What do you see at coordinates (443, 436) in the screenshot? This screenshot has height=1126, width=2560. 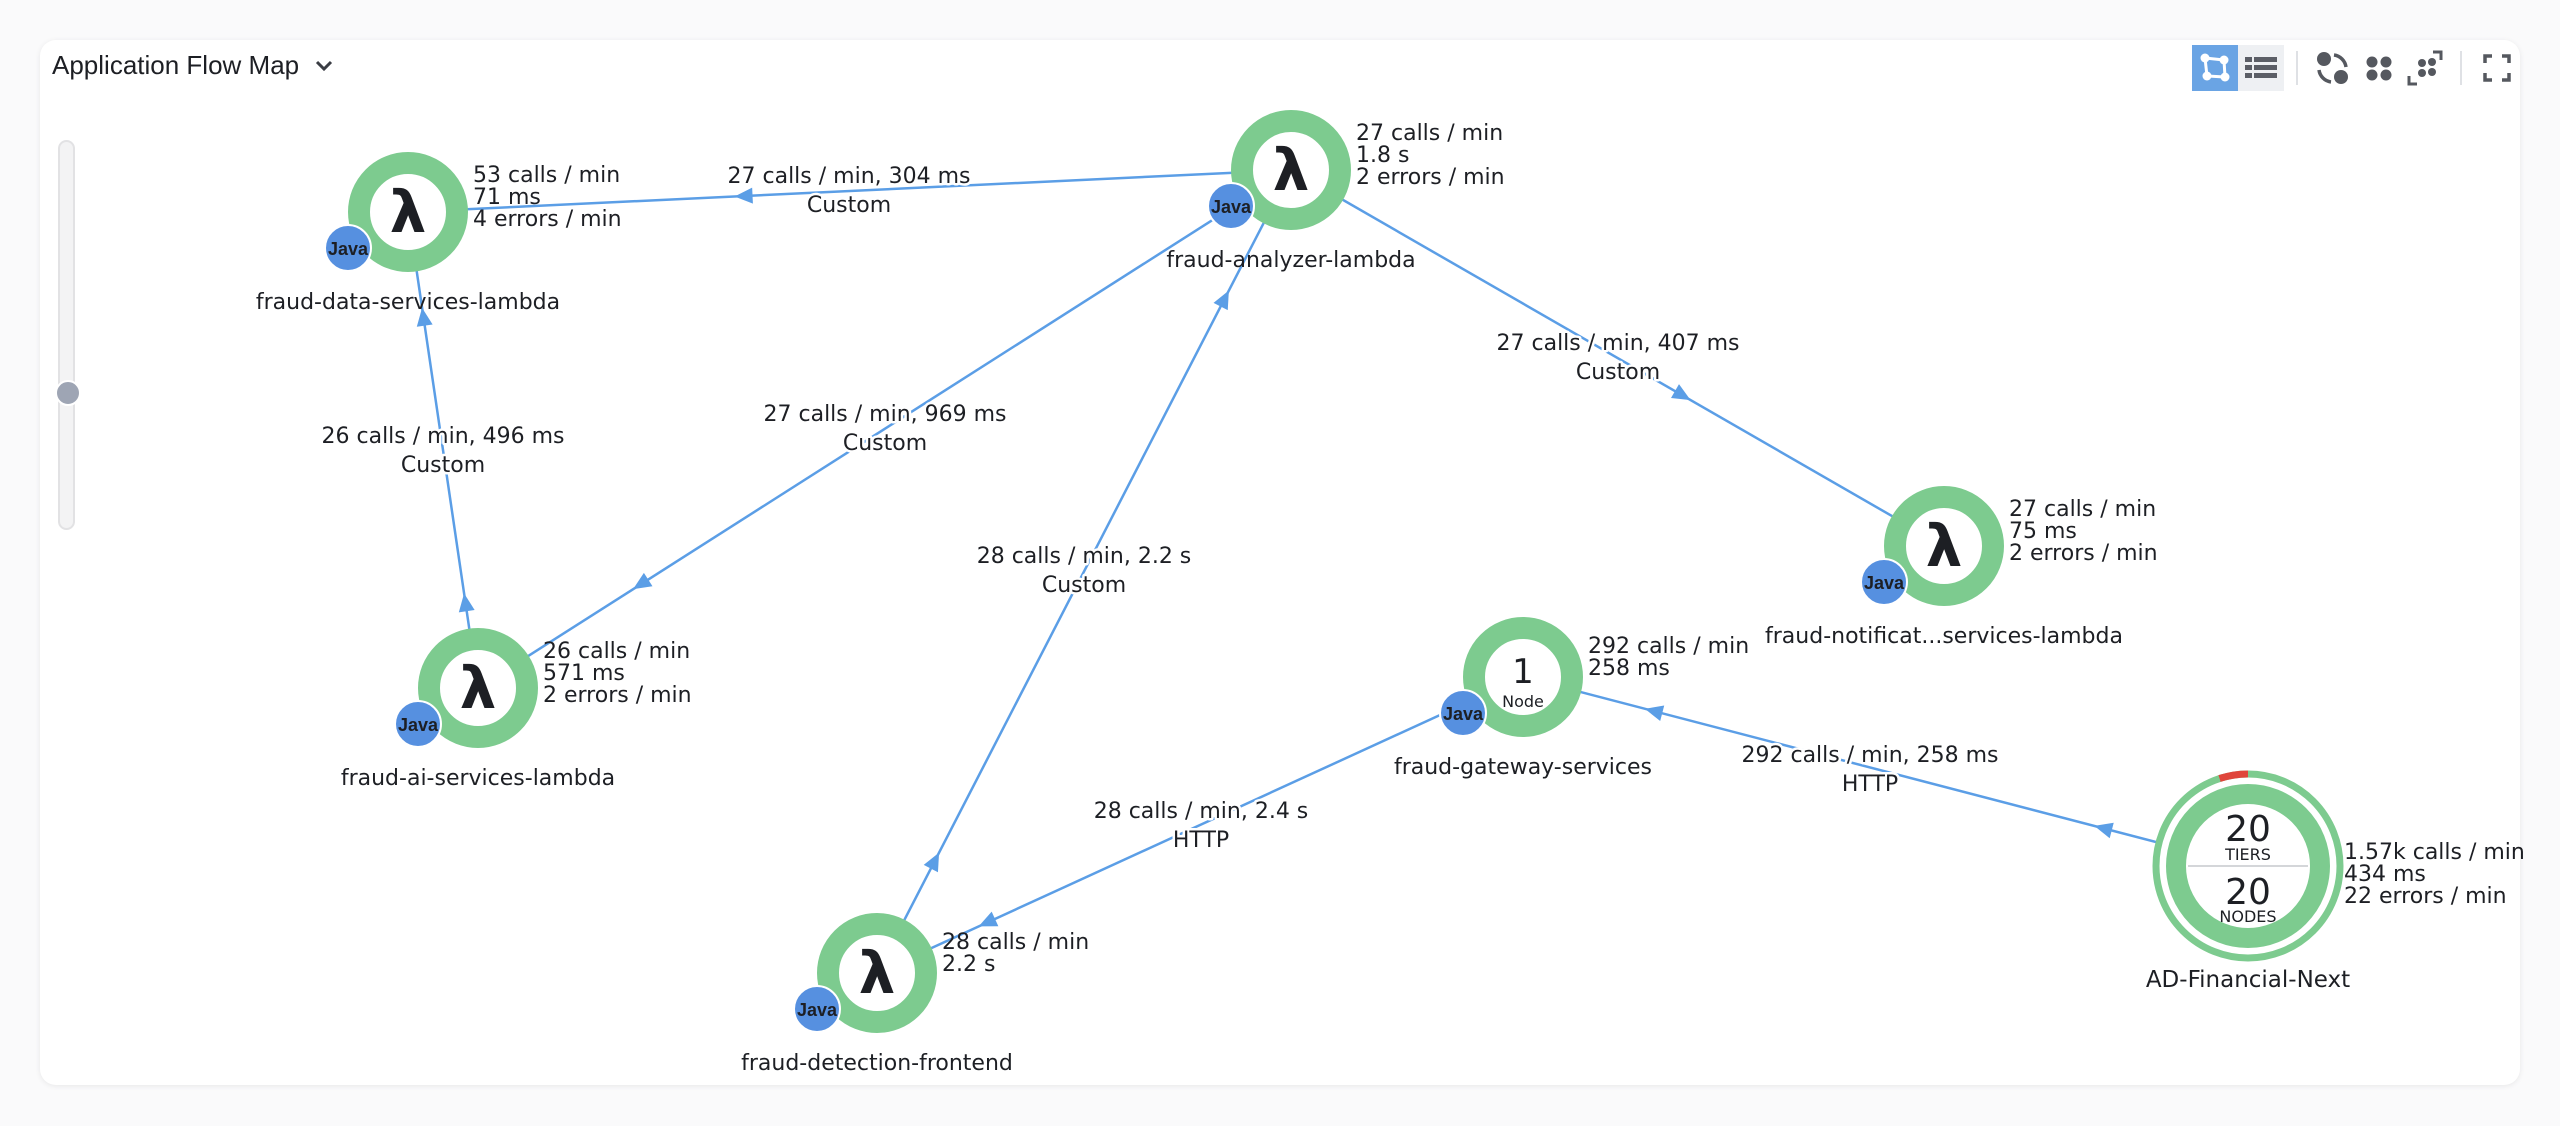 I see `edge-metrics-label: 26 calls / min, 496 ms` at bounding box center [443, 436].